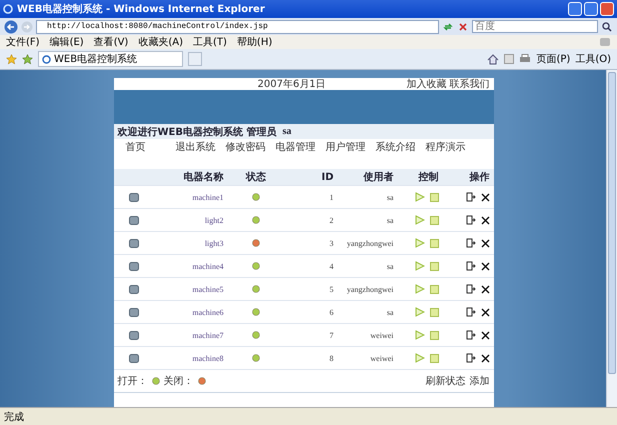 The image size is (617, 425). What do you see at coordinates (593, 59) in the screenshot?
I see `toolbar-button: 工具(O)` at bounding box center [593, 59].